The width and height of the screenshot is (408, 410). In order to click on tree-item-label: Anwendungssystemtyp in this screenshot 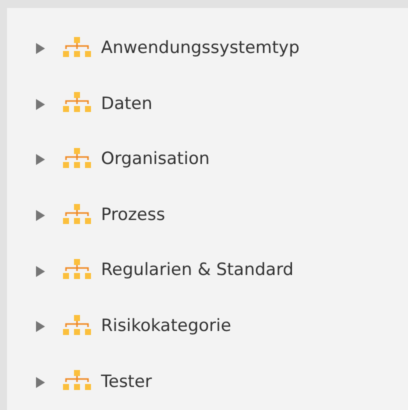, I will do `click(200, 48)`.